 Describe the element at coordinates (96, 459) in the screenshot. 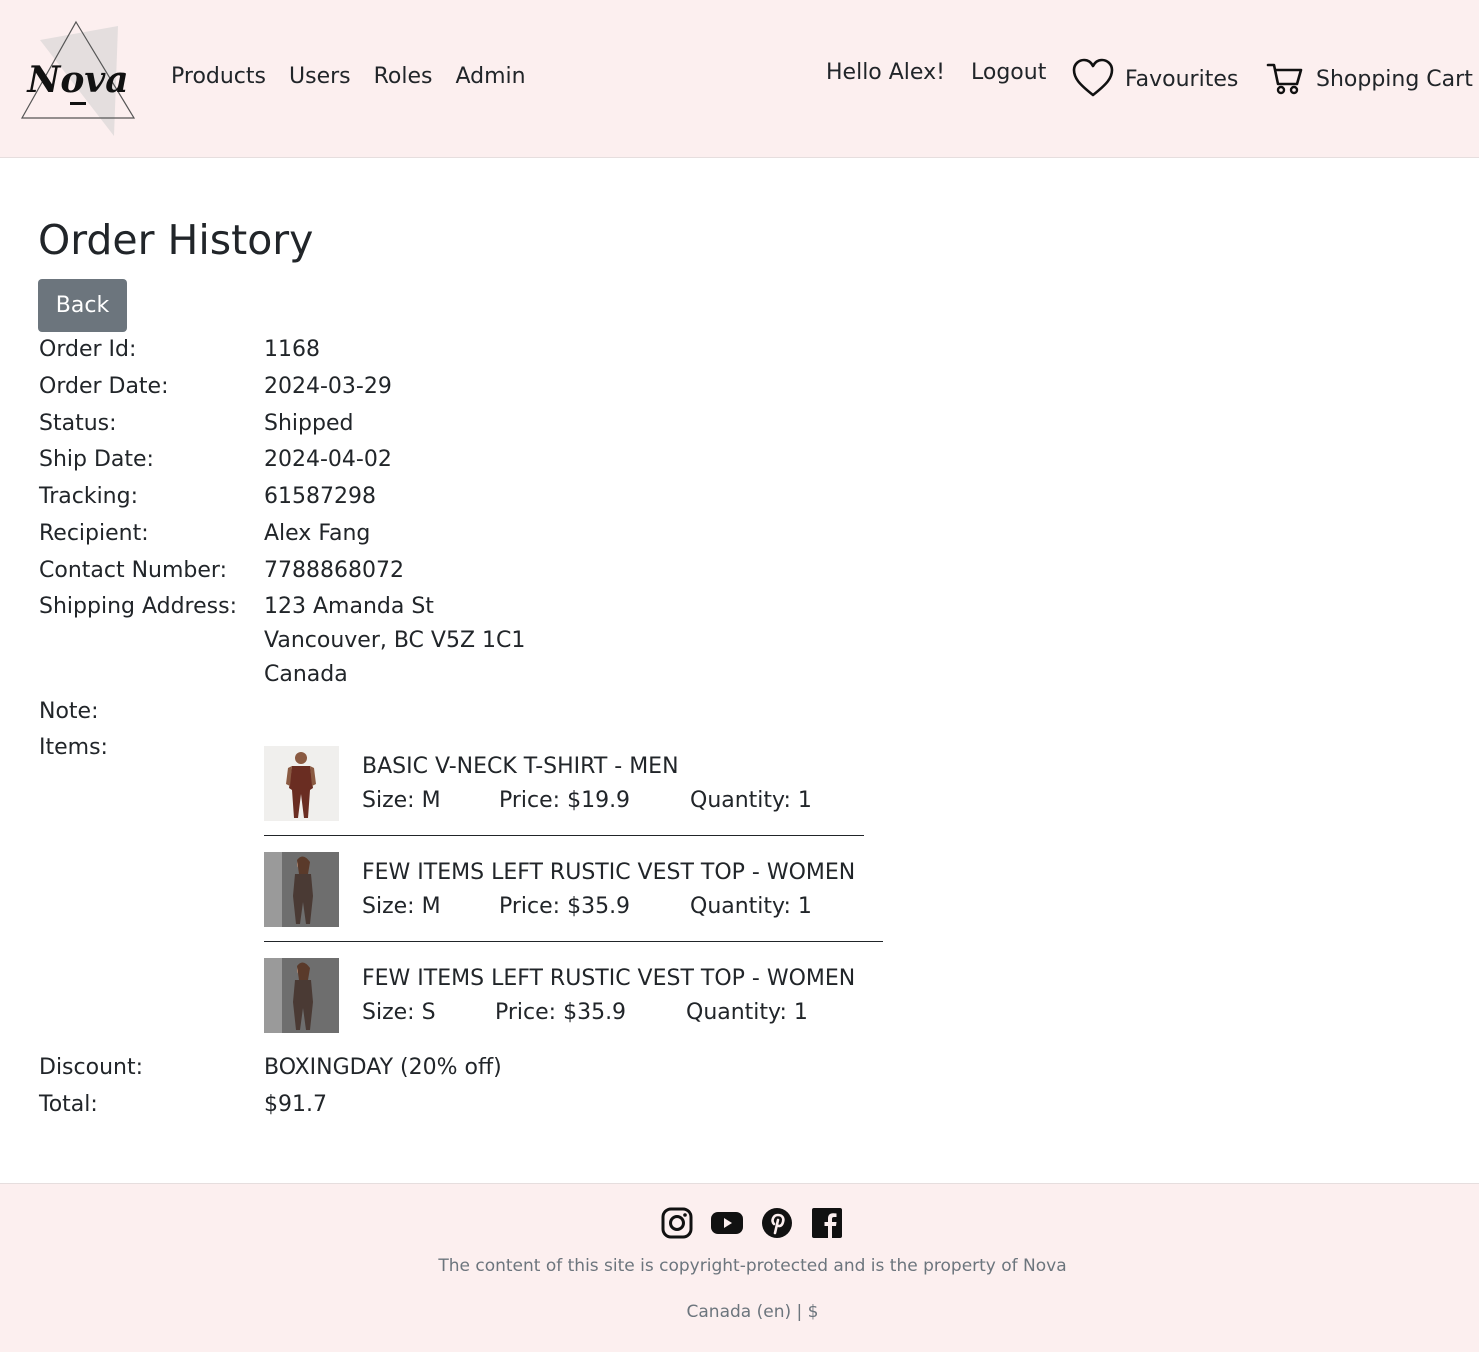

I see `ship-date-label: Ship Date:` at that location.